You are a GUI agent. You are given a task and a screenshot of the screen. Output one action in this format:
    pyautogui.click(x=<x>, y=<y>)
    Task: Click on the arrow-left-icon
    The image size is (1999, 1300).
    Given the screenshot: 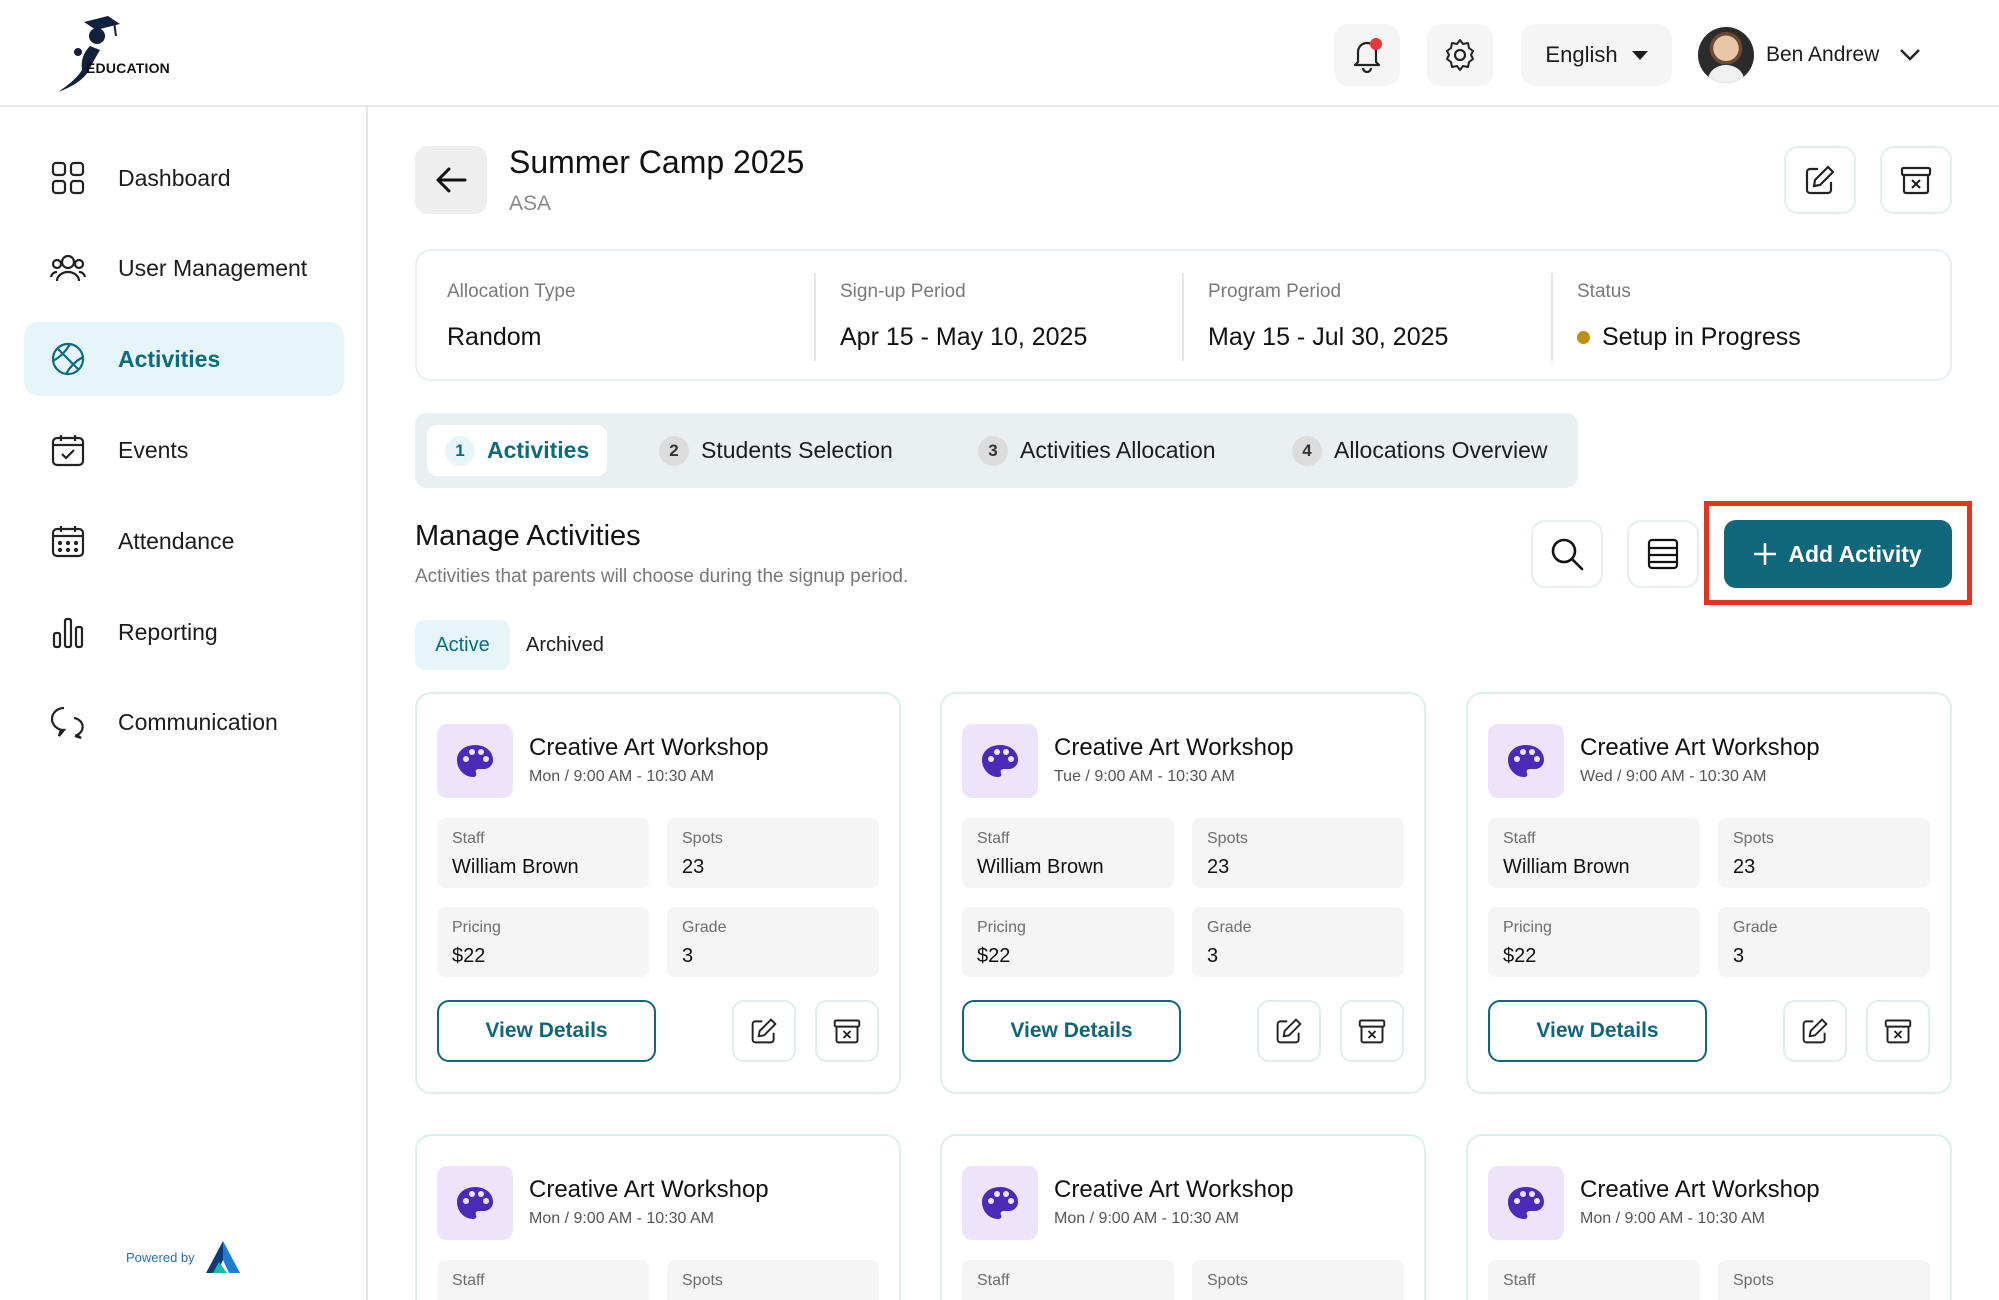 What is the action you would take?
    pyautogui.click(x=451, y=180)
    